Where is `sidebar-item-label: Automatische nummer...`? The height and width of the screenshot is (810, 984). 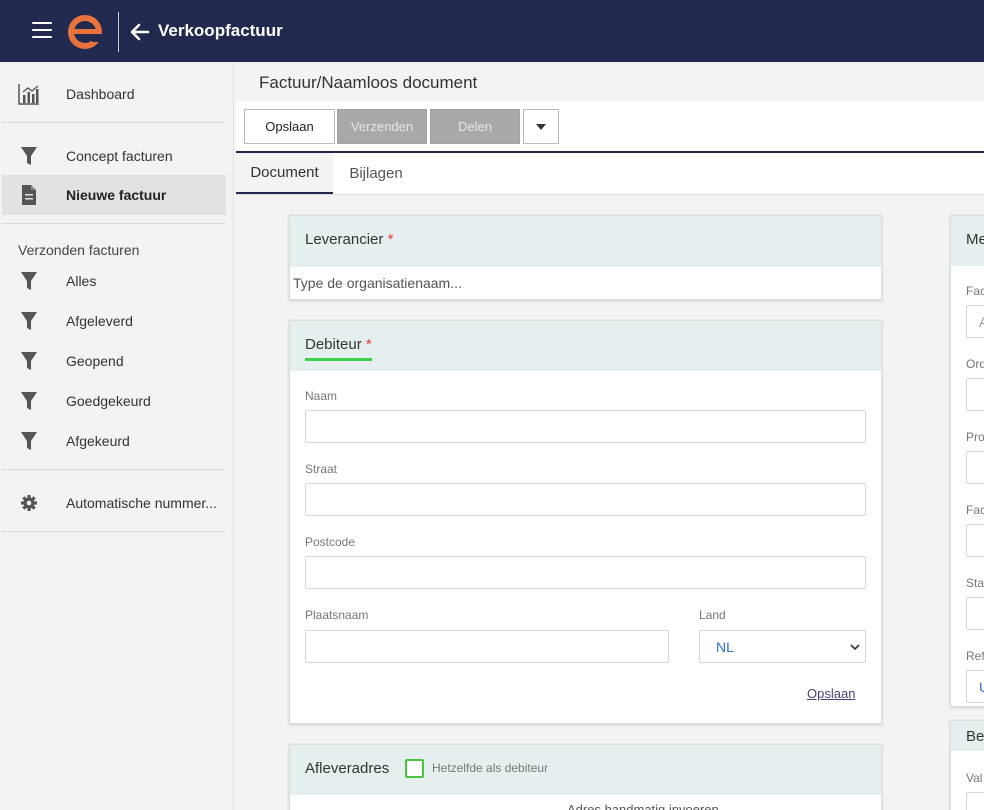
sidebar-item-label: Automatische nummer... is located at coordinates (141, 503).